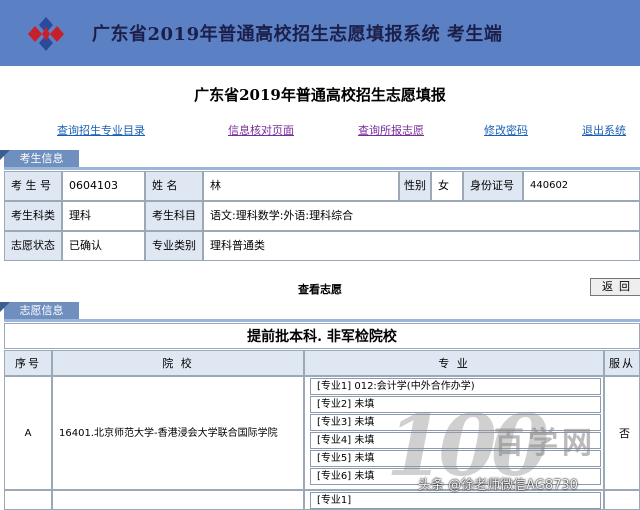 This screenshot has width=640, height=510. What do you see at coordinates (103, 216) in the screenshot?
I see `category-value: 理科` at bounding box center [103, 216].